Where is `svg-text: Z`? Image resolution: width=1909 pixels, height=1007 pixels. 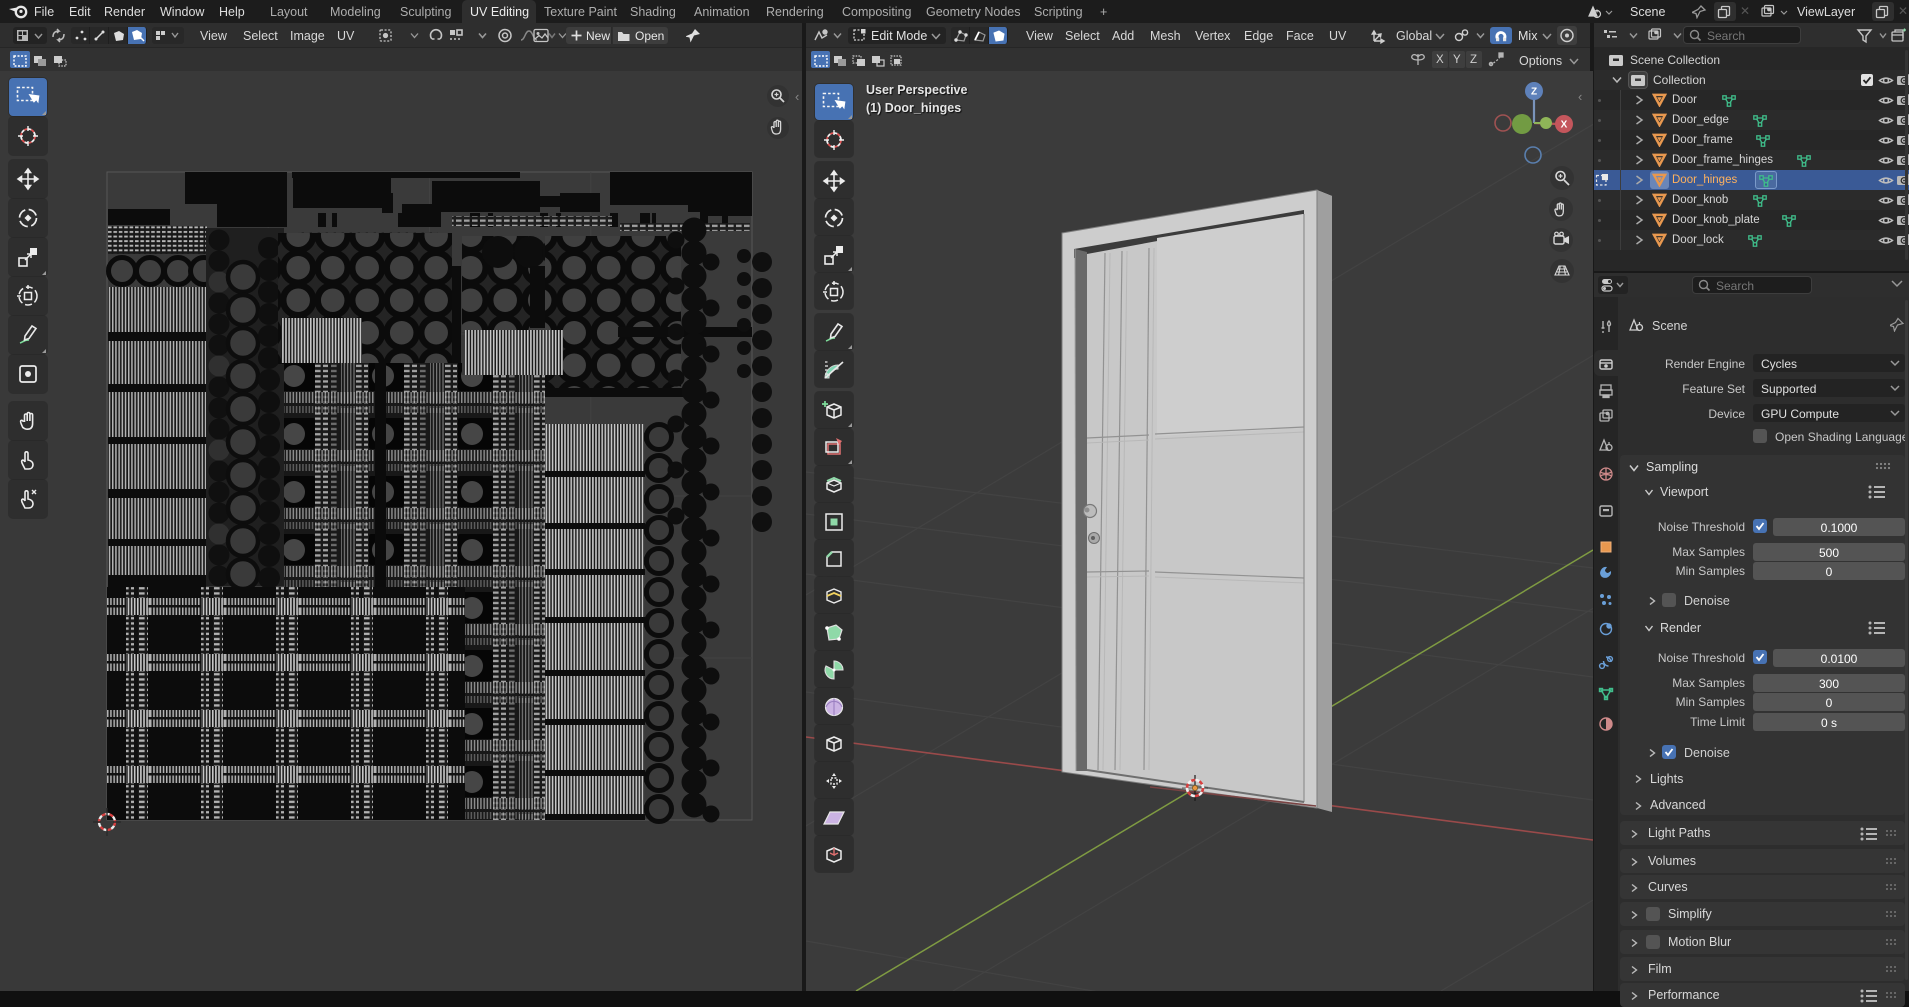
svg-text: Z is located at coordinates (1534, 92).